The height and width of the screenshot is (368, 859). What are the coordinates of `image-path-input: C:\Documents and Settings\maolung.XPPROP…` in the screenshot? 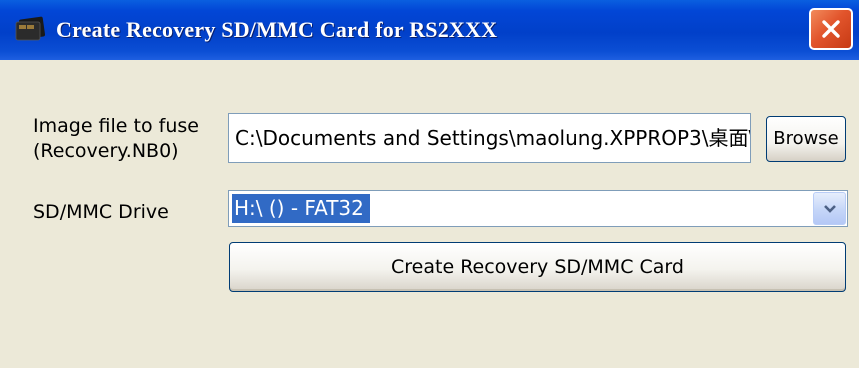 It's located at (489, 138).